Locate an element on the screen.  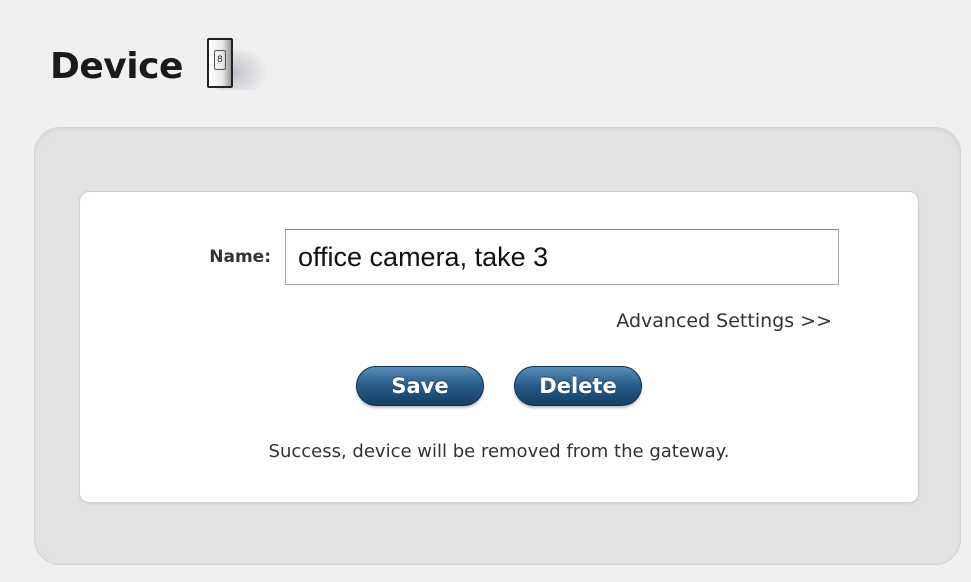
device-icon-plate: 8 is located at coordinates (219, 63).